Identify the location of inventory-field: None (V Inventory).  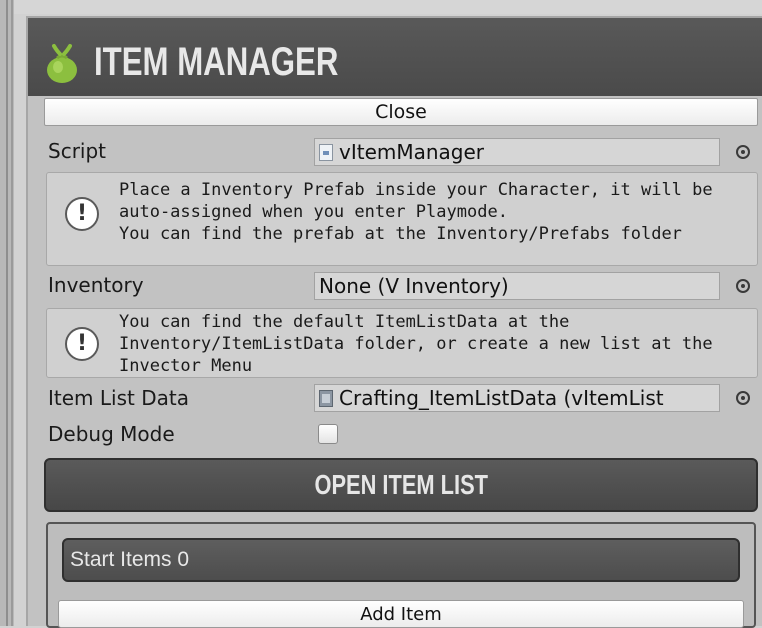
(517, 286).